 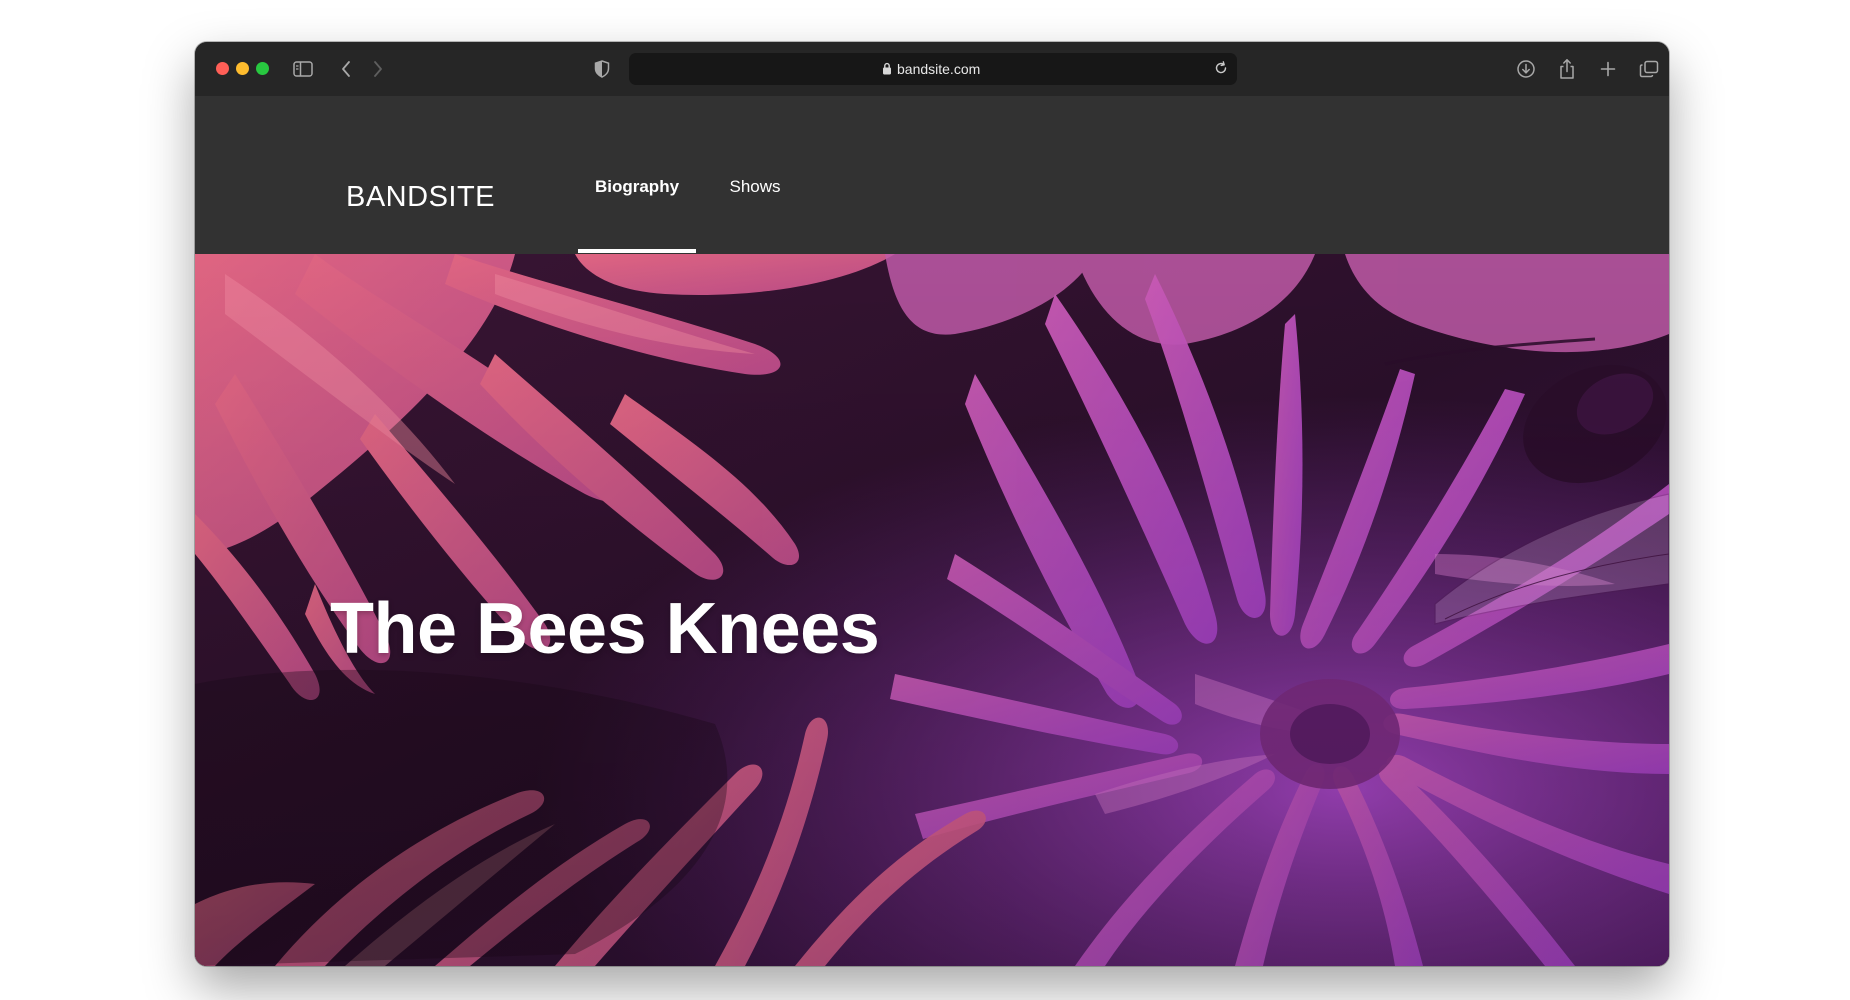 What do you see at coordinates (637, 251) in the screenshot?
I see `active-nav-indicator` at bounding box center [637, 251].